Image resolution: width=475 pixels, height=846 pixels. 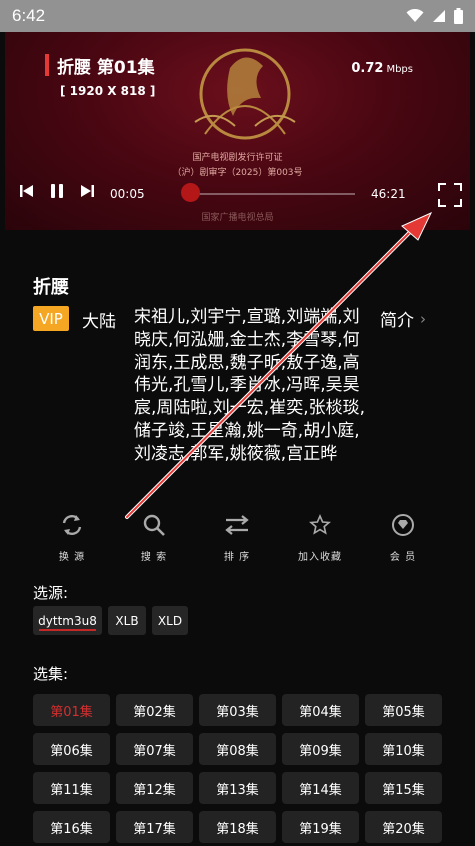 What do you see at coordinates (237, 537) in the screenshot?
I see `sort-button: 排 序` at bounding box center [237, 537].